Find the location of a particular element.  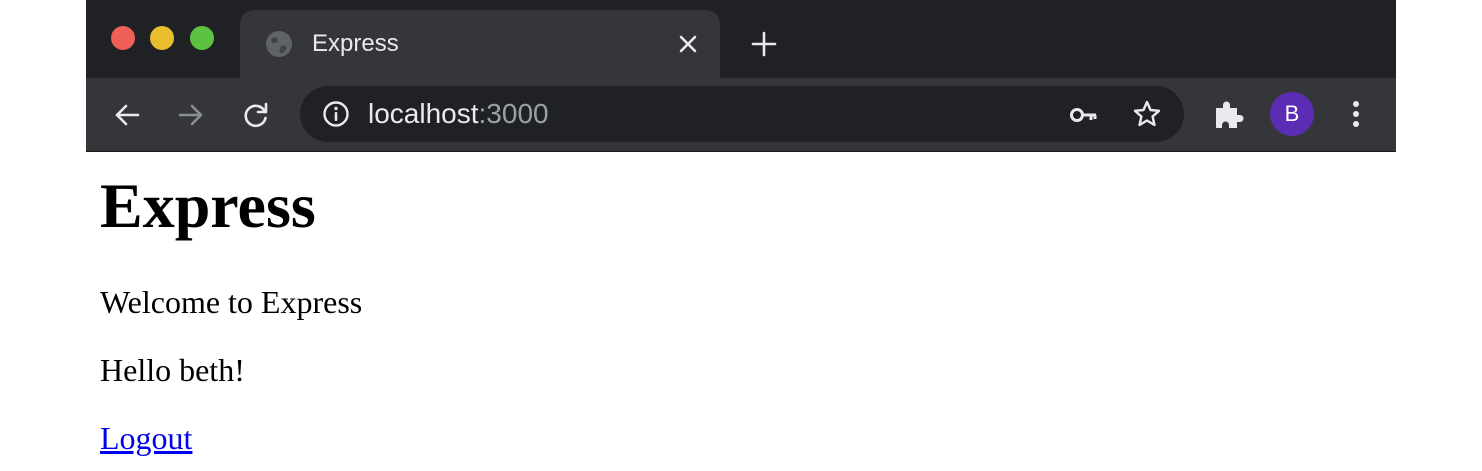

browser-toolbar: localhost:3000 B is located at coordinates (741, 115).